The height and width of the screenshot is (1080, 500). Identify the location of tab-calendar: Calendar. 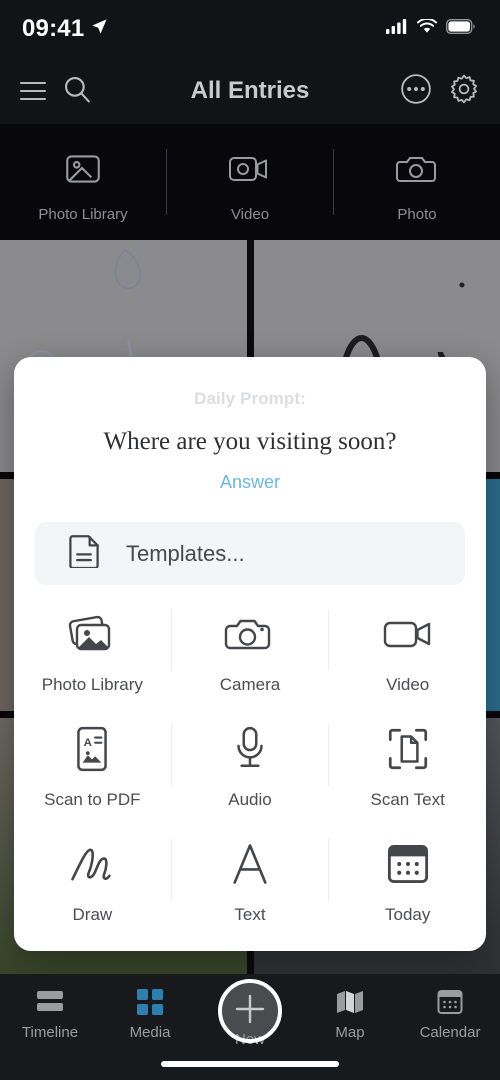
(450, 1014).